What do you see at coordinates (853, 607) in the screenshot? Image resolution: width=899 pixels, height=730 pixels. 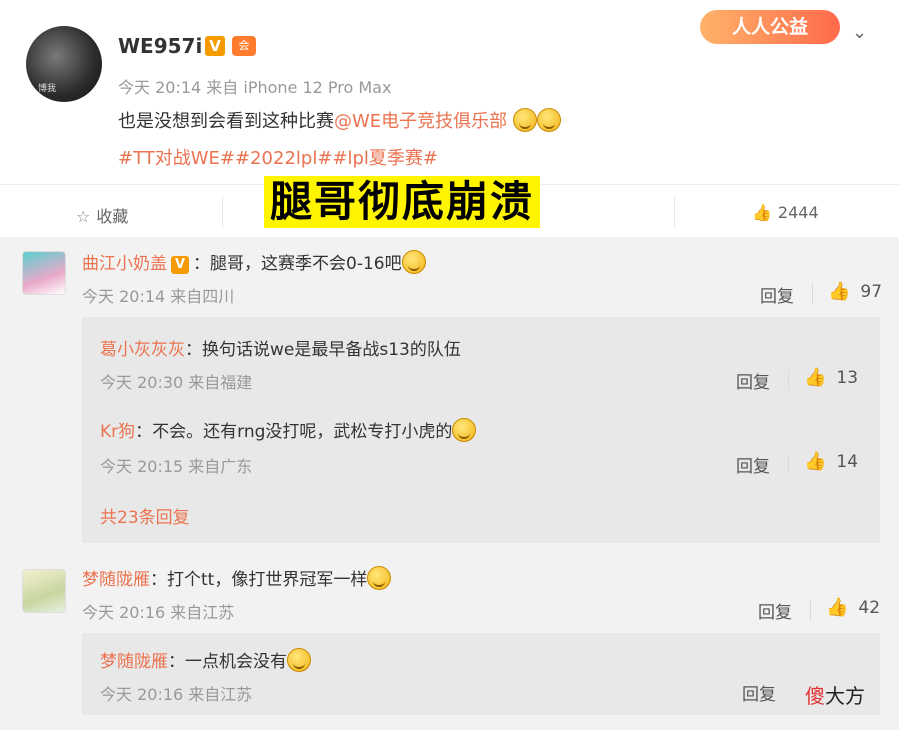 I see `comment-like-button: 👍 42` at bounding box center [853, 607].